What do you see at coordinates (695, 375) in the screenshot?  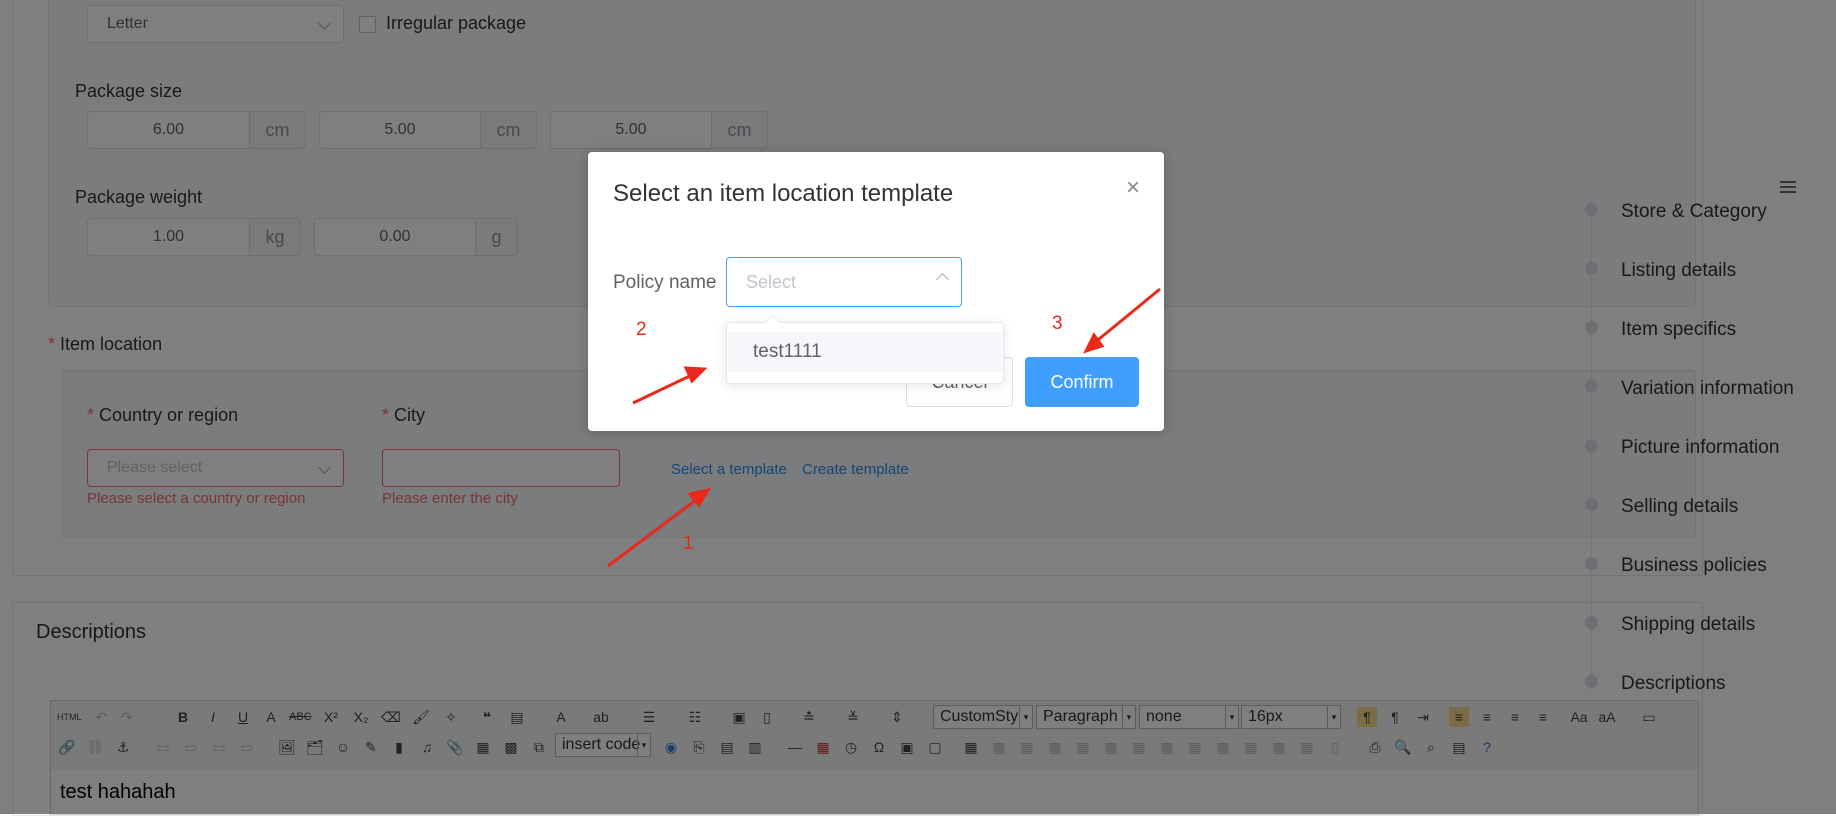 I see `arrow-2-head` at bounding box center [695, 375].